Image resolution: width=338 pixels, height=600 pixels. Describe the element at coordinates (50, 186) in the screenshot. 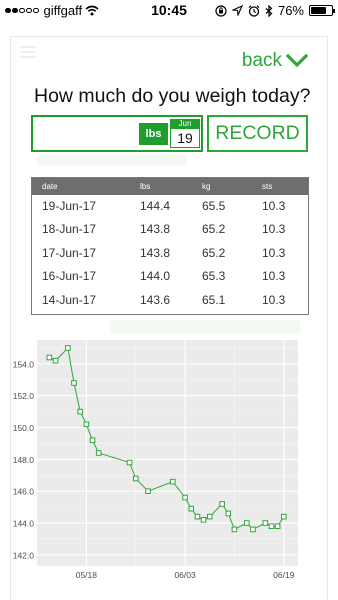

I see `header-date: date` at that location.